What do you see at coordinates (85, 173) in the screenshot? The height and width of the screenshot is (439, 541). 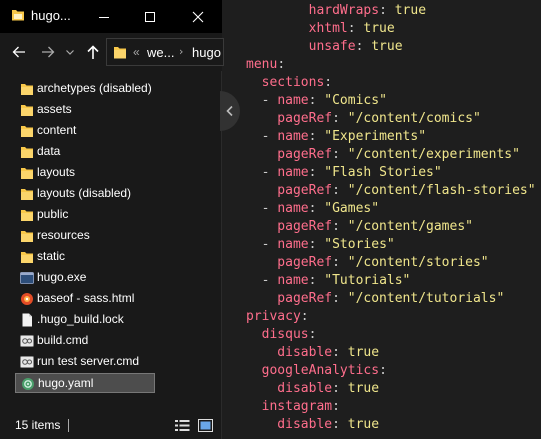 I see `file-list-item: layouts` at bounding box center [85, 173].